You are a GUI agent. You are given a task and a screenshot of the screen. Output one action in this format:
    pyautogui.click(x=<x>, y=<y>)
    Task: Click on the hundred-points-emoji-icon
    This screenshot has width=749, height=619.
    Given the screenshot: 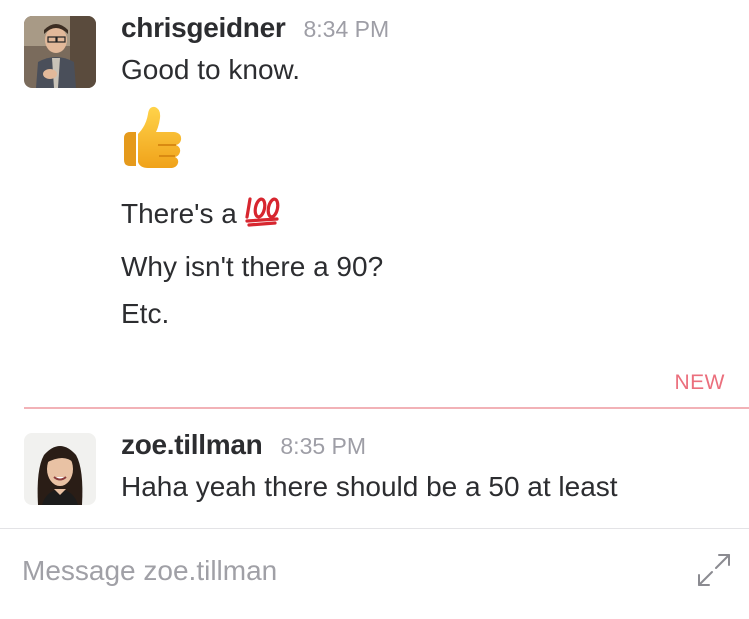 What is the action you would take?
    pyautogui.click(x=263, y=211)
    